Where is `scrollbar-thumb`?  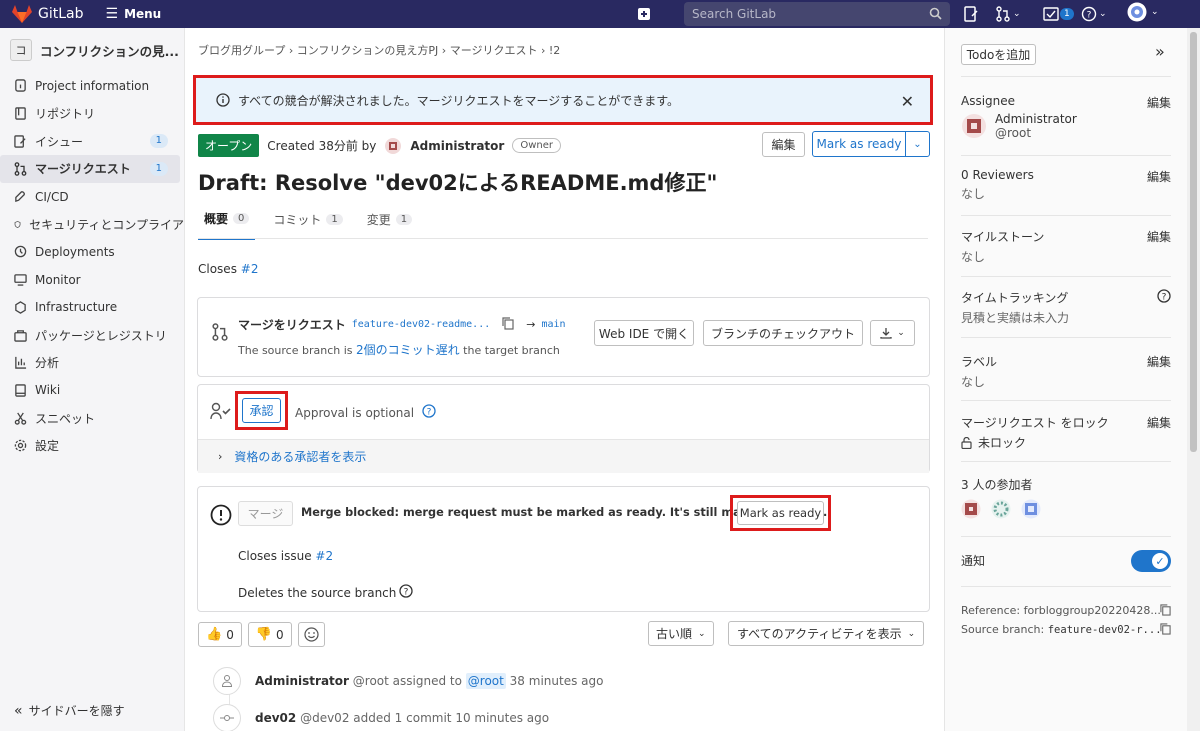 scrollbar-thumb is located at coordinates (1193, 242).